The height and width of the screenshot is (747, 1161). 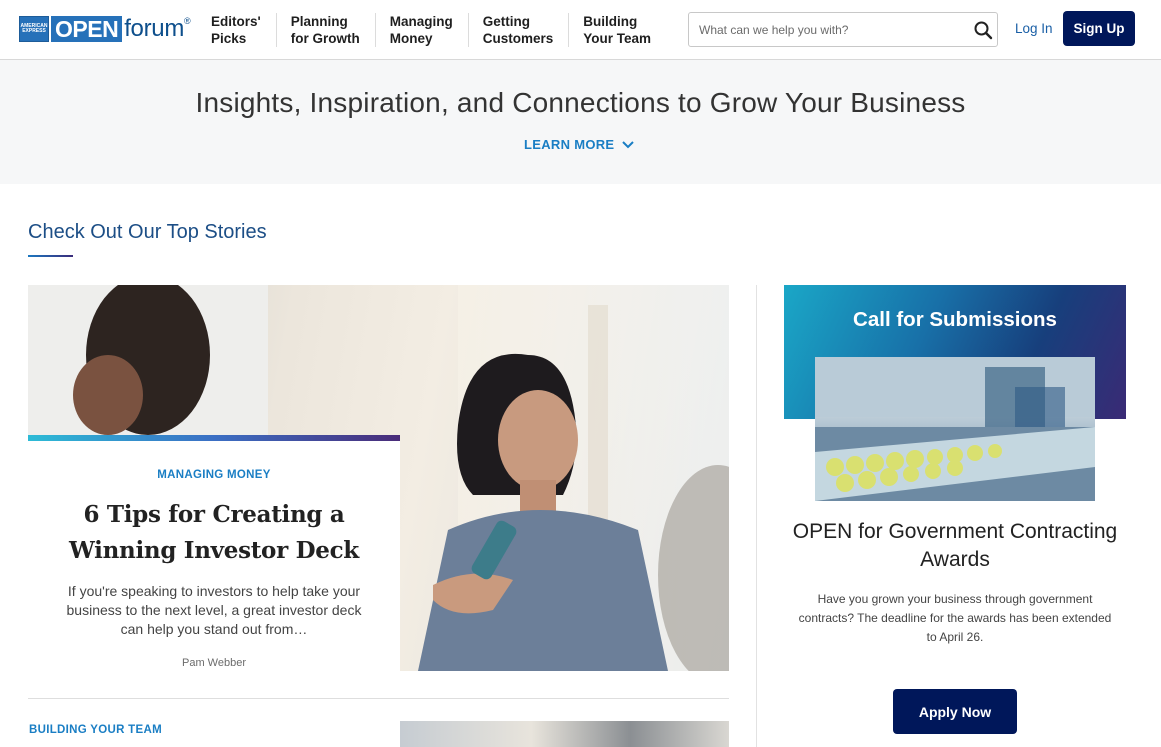 What do you see at coordinates (154, 28) in the screenshot?
I see `logo-forum-text: forum` at bounding box center [154, 28].